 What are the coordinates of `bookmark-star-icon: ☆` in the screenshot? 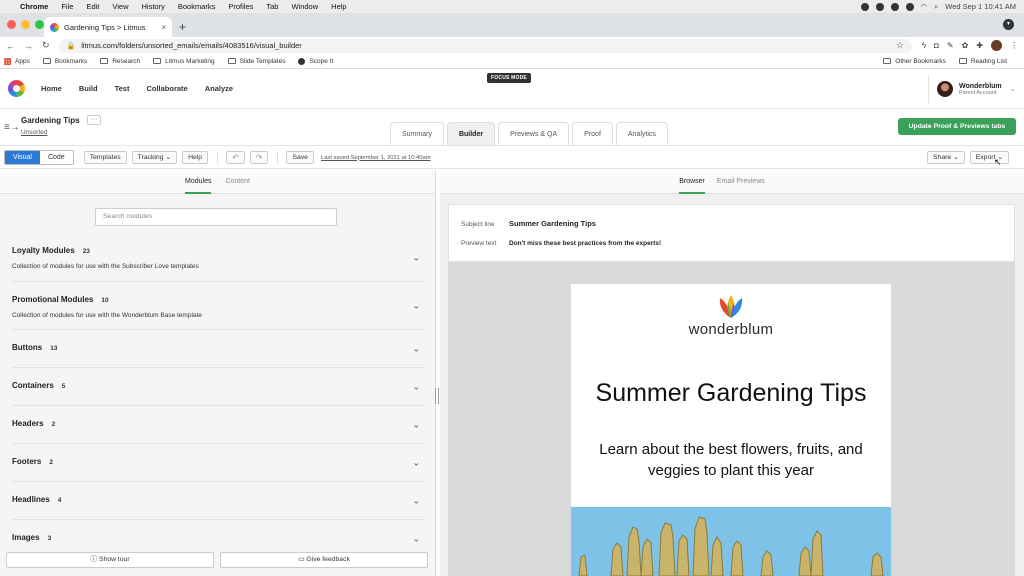 It's located at (900, 45).